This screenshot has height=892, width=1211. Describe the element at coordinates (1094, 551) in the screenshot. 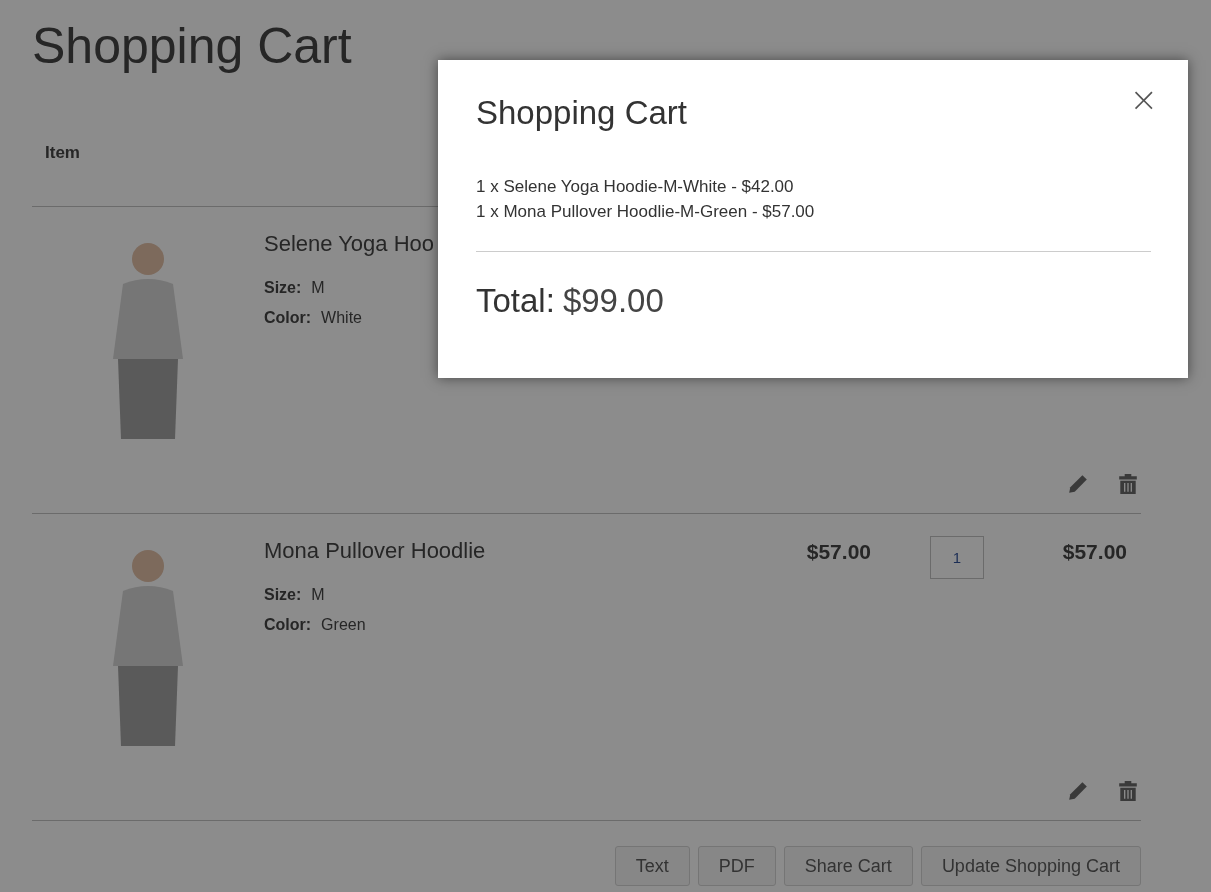

I see `subtotal-text: $57.00` at that location.